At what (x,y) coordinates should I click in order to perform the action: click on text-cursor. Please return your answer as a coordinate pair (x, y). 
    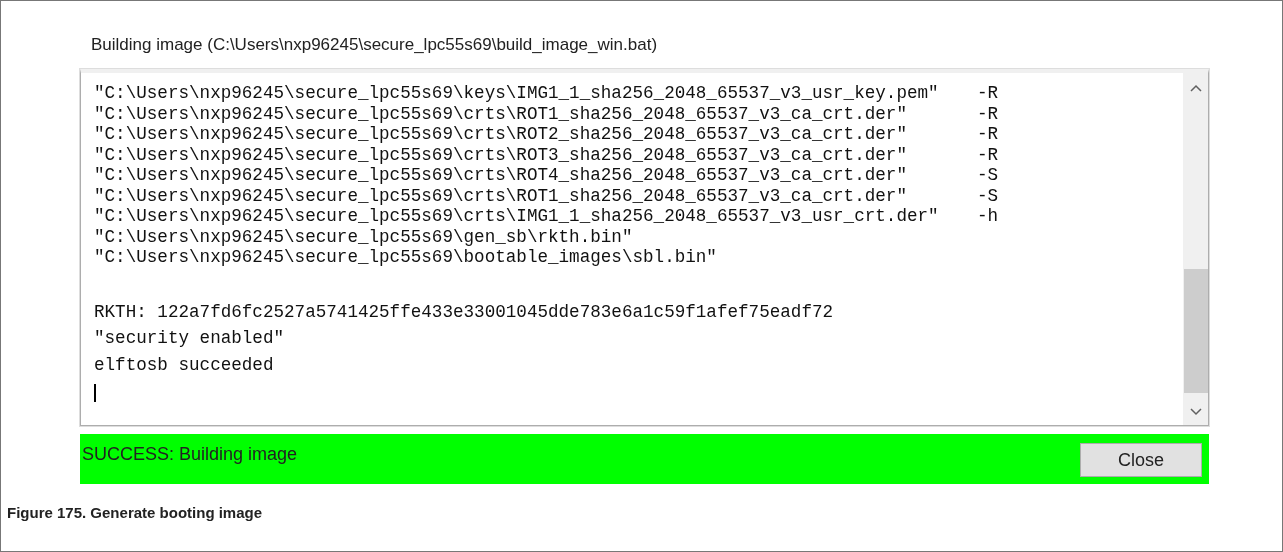
    Looking at the image, I should click on (95, 393).